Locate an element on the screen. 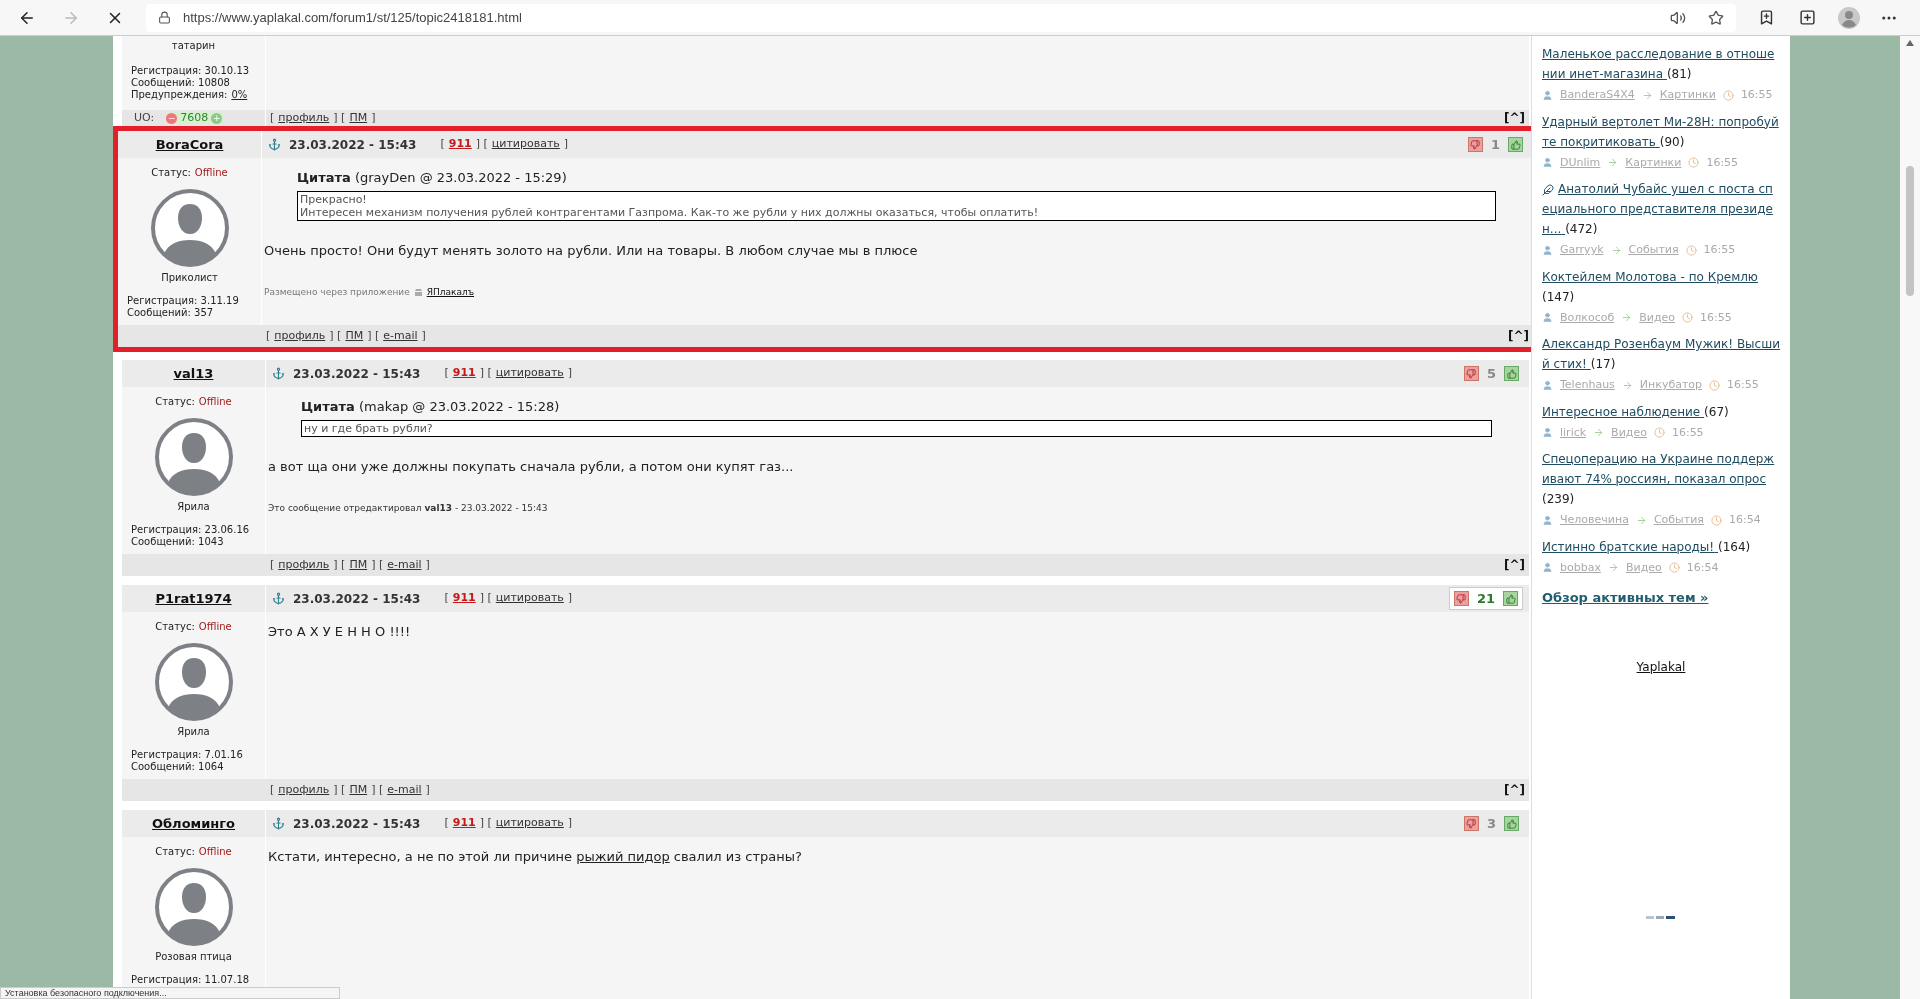  topic-link: Маленькое расследование в отношении инет-магазина (81) is located at coordinates (1661, 64).